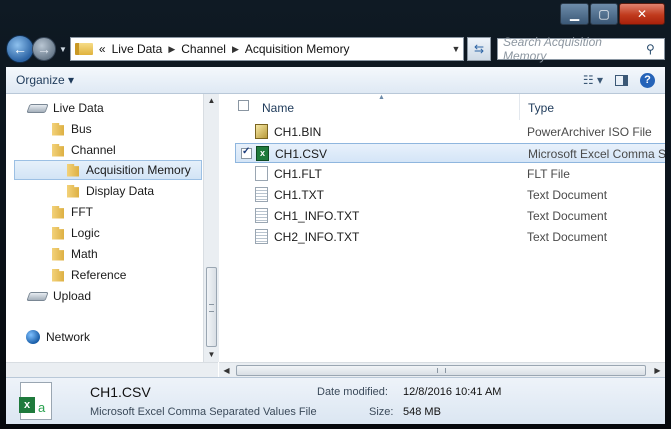 This screenshot has width=671, height=429. Describe the element at coordinates (456, 49) in the screenshot. I see `address-dropdown-icon: ▼` at that location.